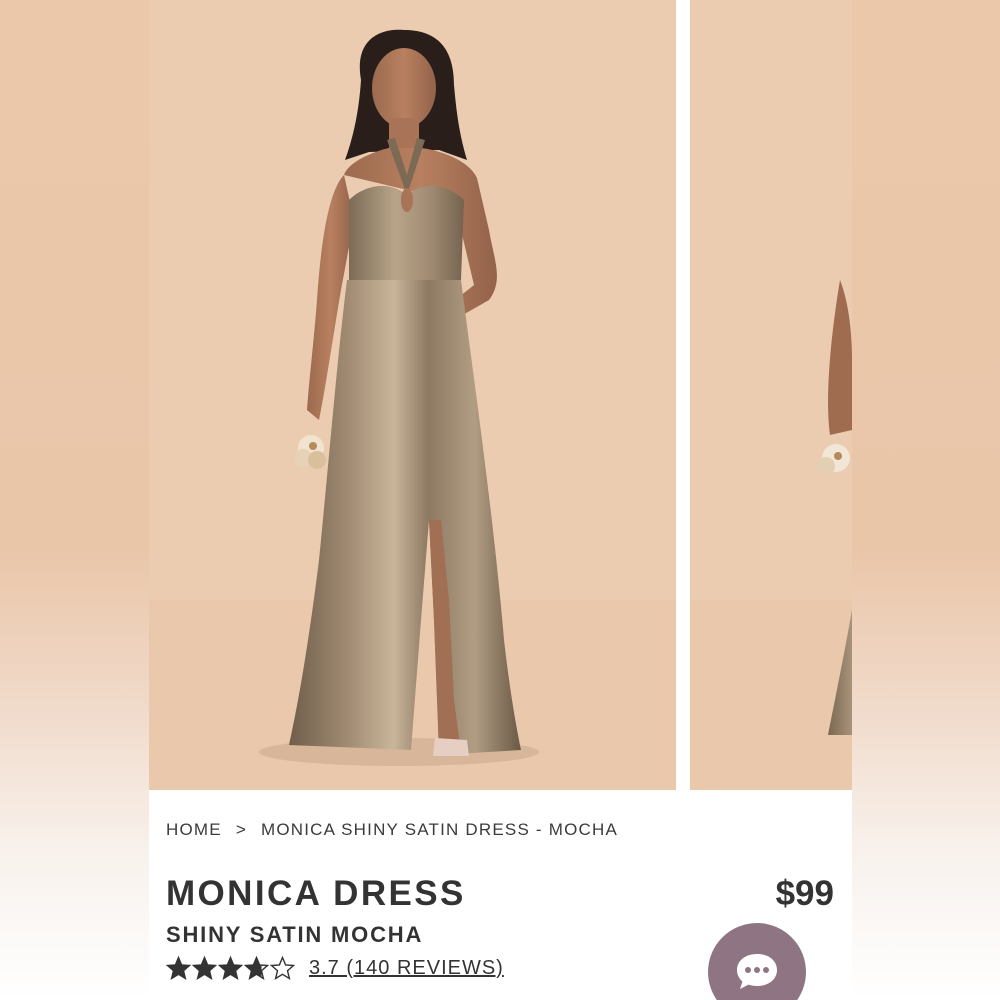 The image size is (1000, 1000). I want to click on reviews-link: 3.7 (140 REVIEWS), so click(406, 968).